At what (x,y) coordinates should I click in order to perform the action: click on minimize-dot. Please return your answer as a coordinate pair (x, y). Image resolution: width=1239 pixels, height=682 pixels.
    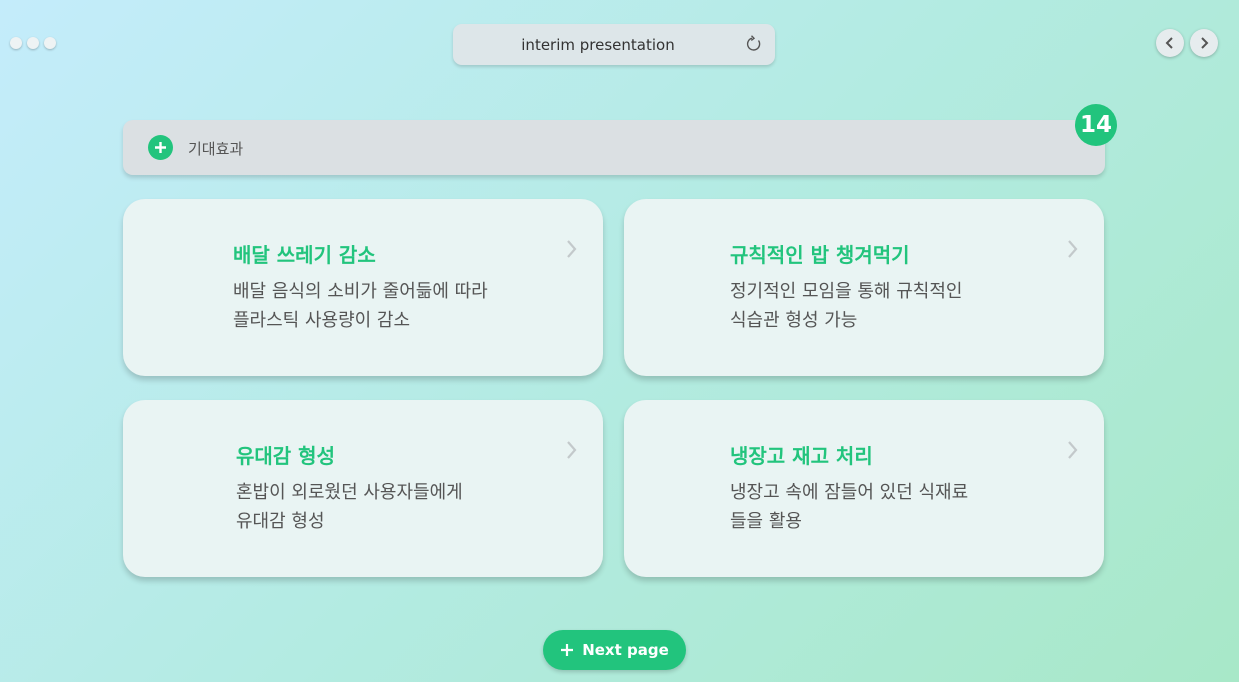
    Looking at the image, I should click on (33, 43).